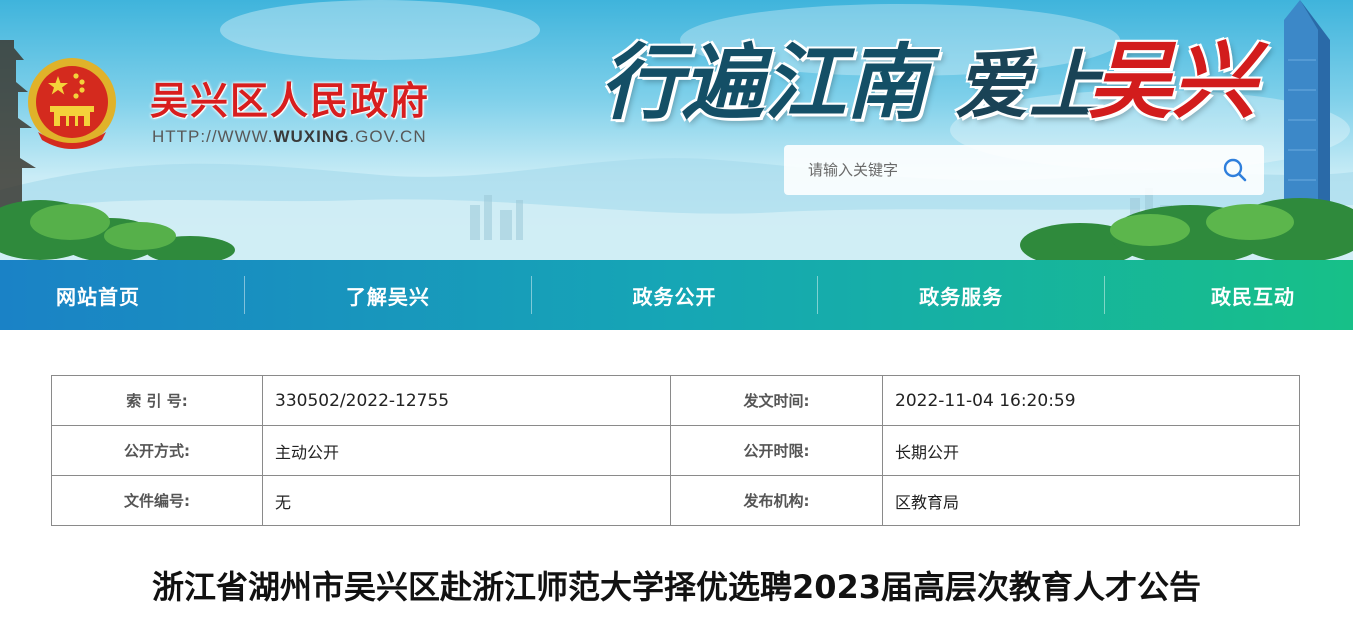 The image size is (1353, 632). Describe the element at coordinates (466, 450) in the screenshot. I see `disclosure-method-value: 主动公开` at that location.